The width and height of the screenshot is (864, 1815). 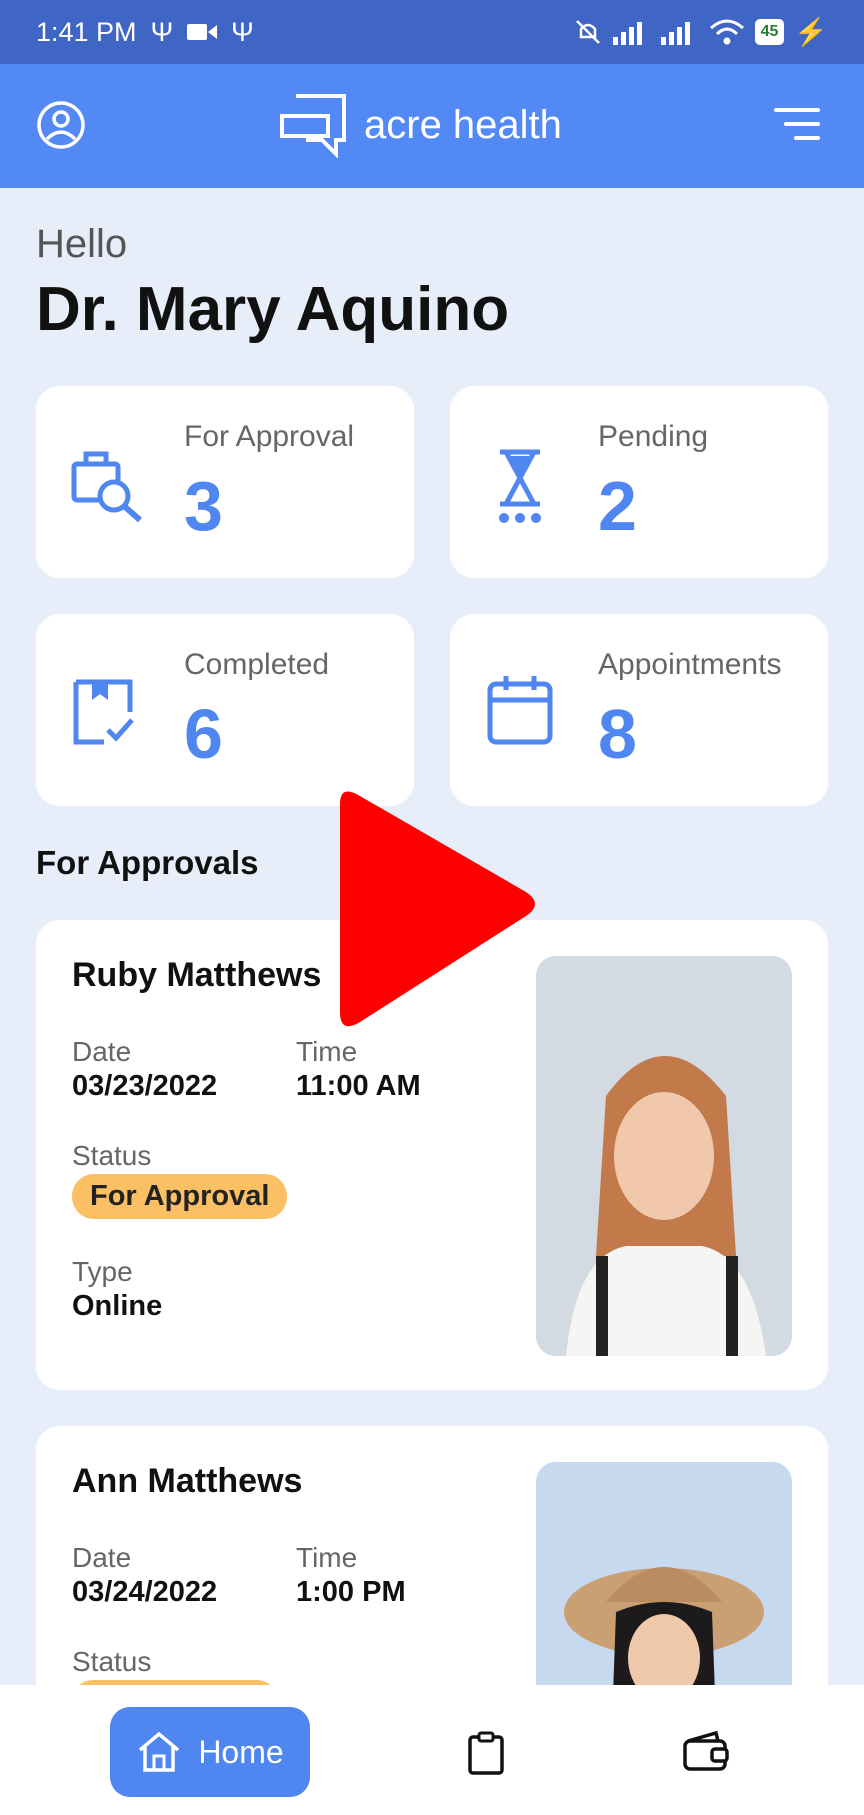 I want to click on stat-label: Appointments, so click(x=690, y=664).